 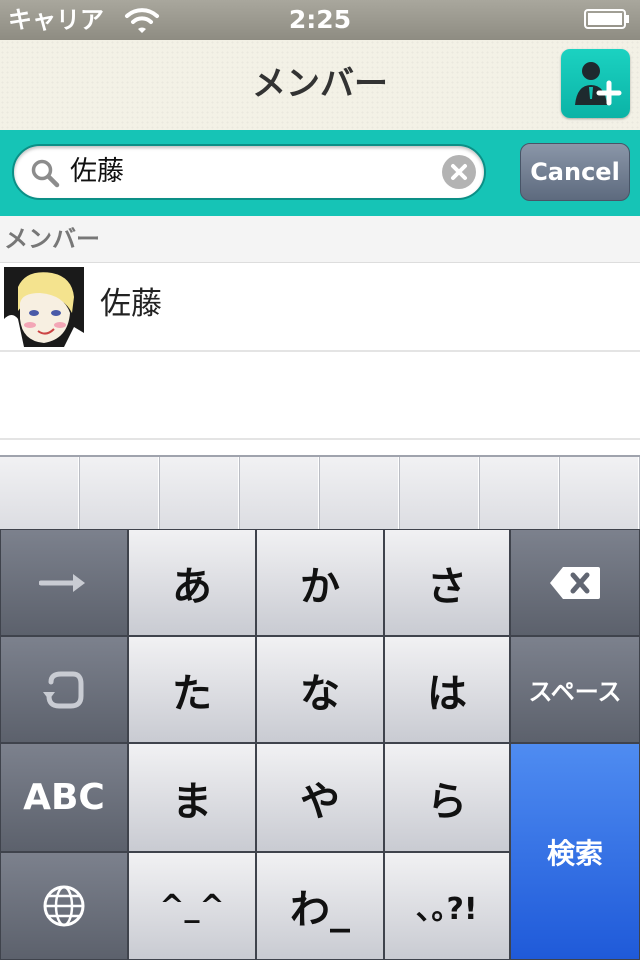 I want to click on arrow-right-icon, so click(x=62, y=582).